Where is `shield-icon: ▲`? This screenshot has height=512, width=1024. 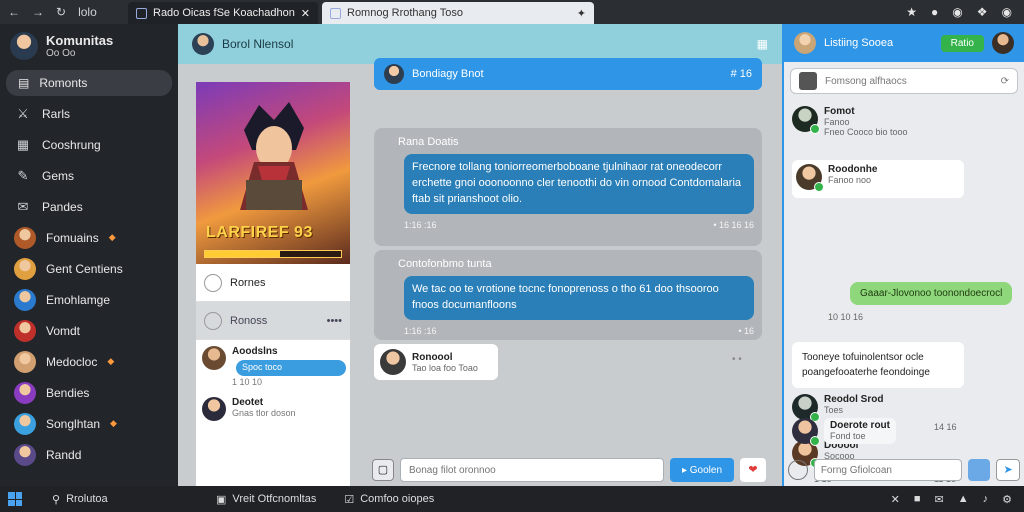
shield-icon: ▲ is located at coordinates (963, 499).